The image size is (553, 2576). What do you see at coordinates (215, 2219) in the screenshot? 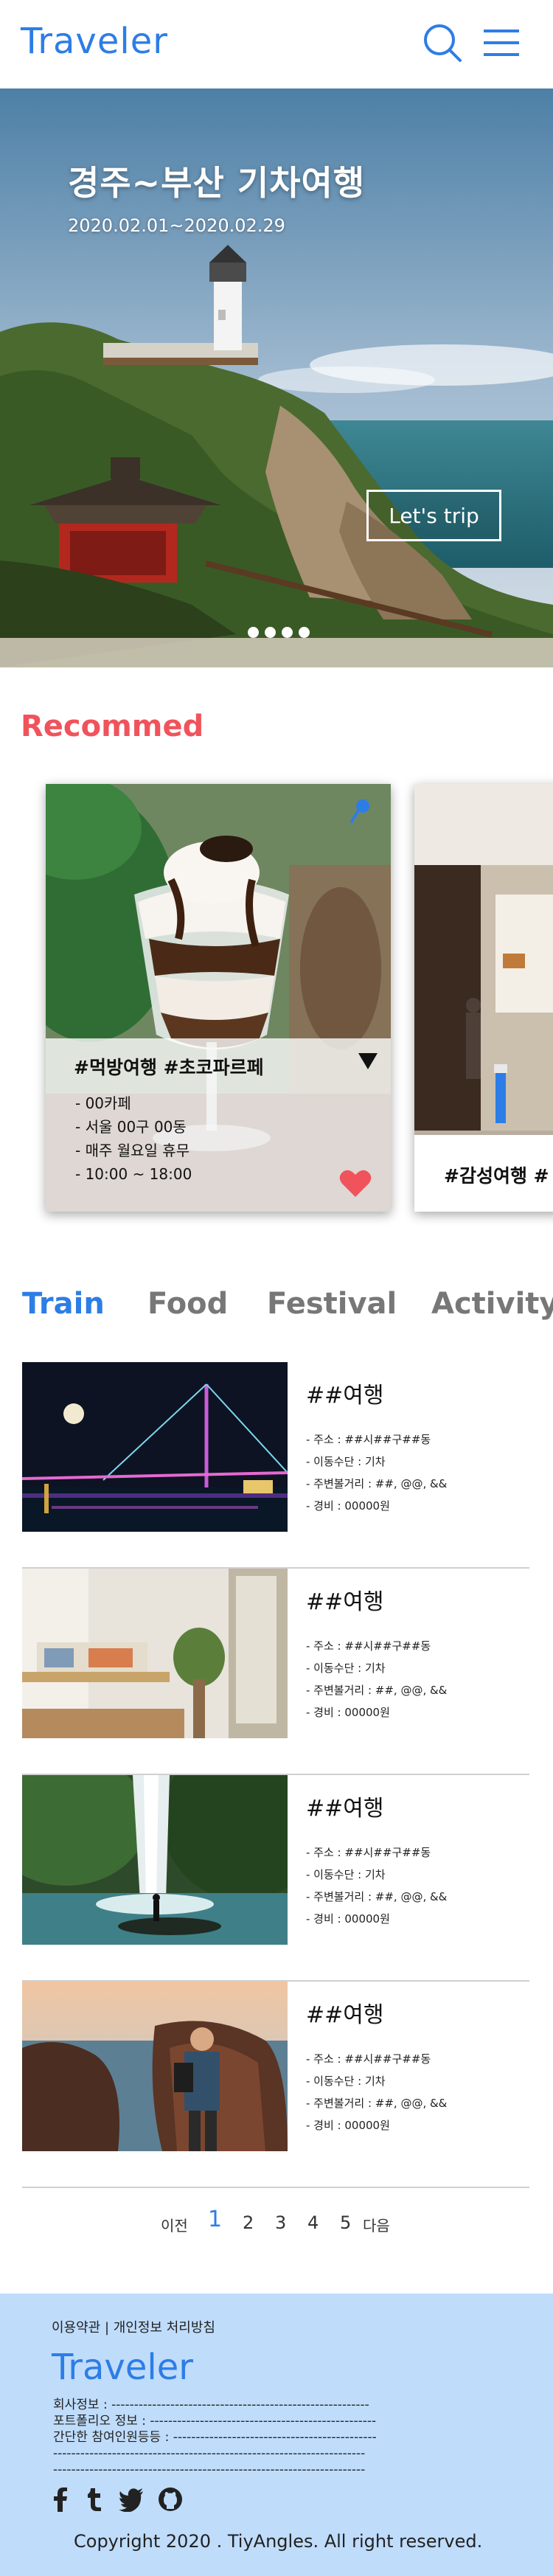
I see `page-link: 1` at bounding box center [215, 2219].